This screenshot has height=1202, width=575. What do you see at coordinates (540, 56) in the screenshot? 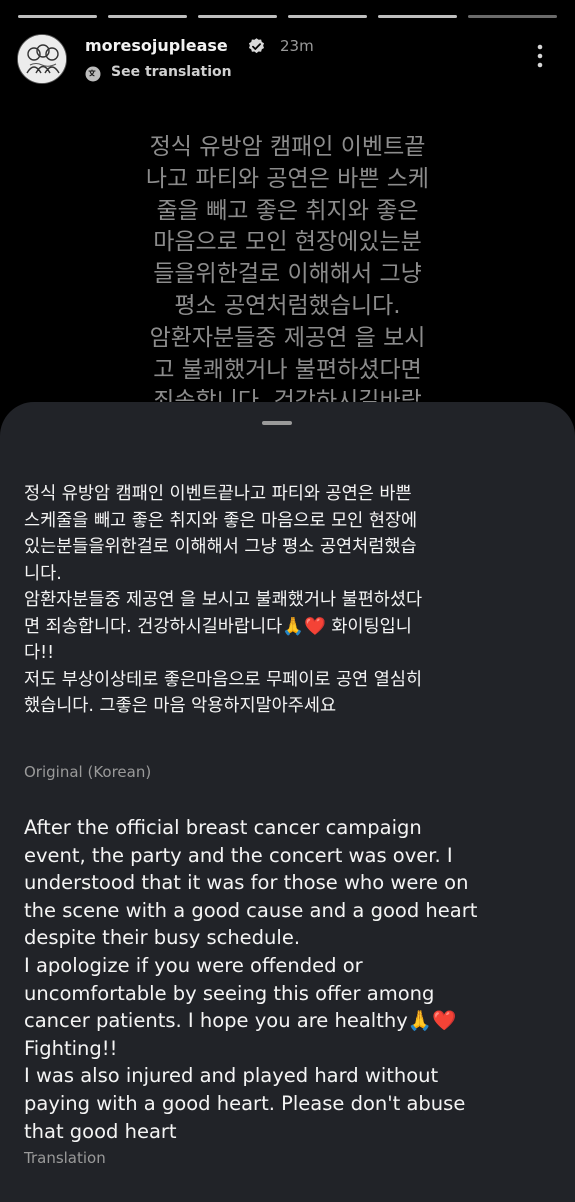
I see `more-vertical-icon` at bounding box center [540, 56].